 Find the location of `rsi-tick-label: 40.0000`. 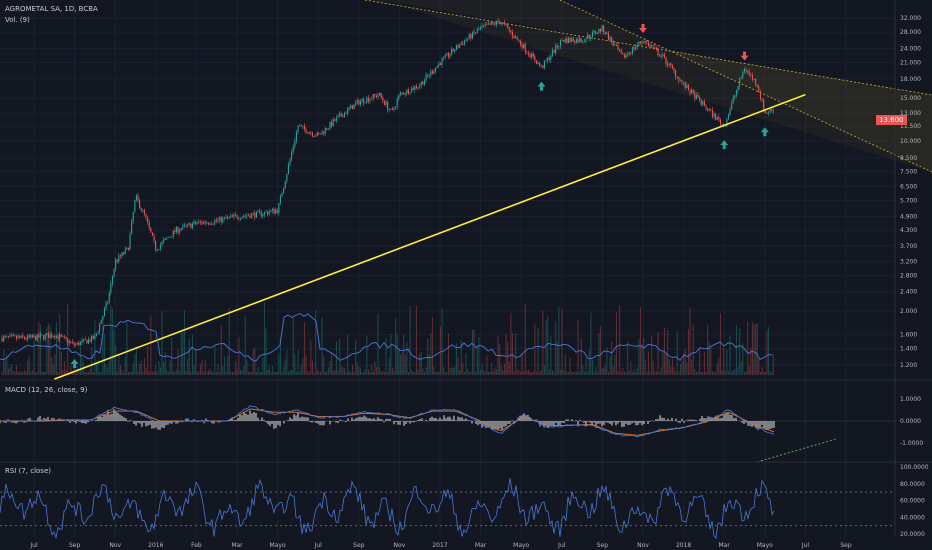

rsi-tick-label: 40.0000 is located at coordinates (912, 517).